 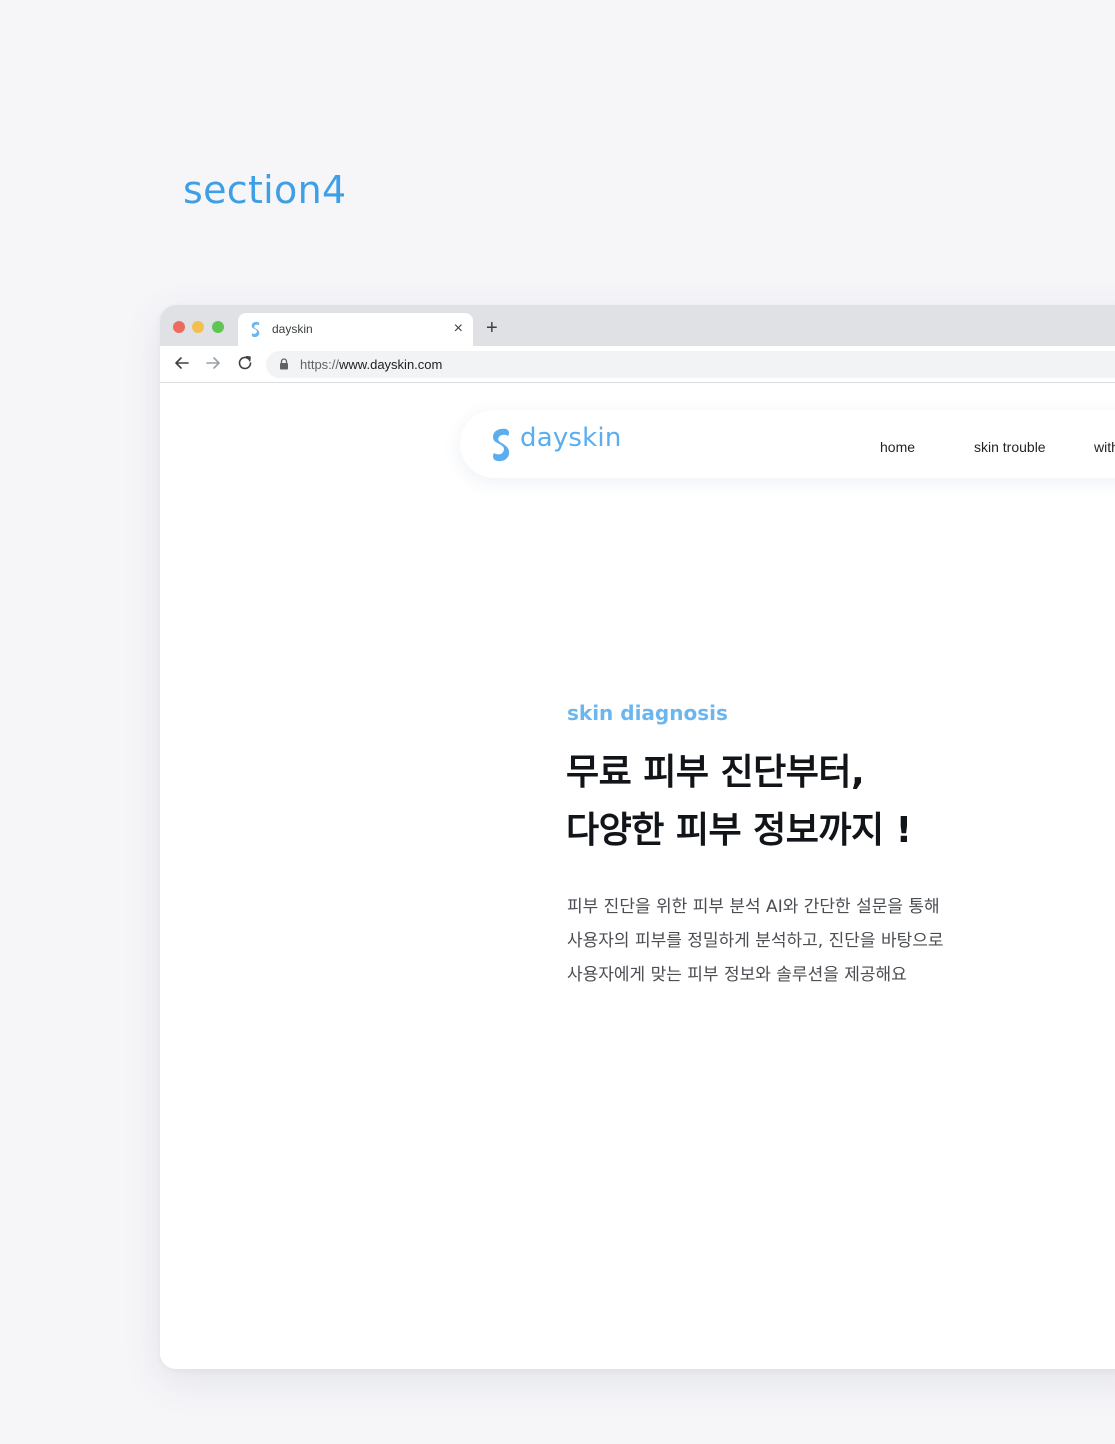 What do you see at coordinates (320, 364) in the screenshot?
I see `url-scheme: https://` at bounding box center [320, 364].